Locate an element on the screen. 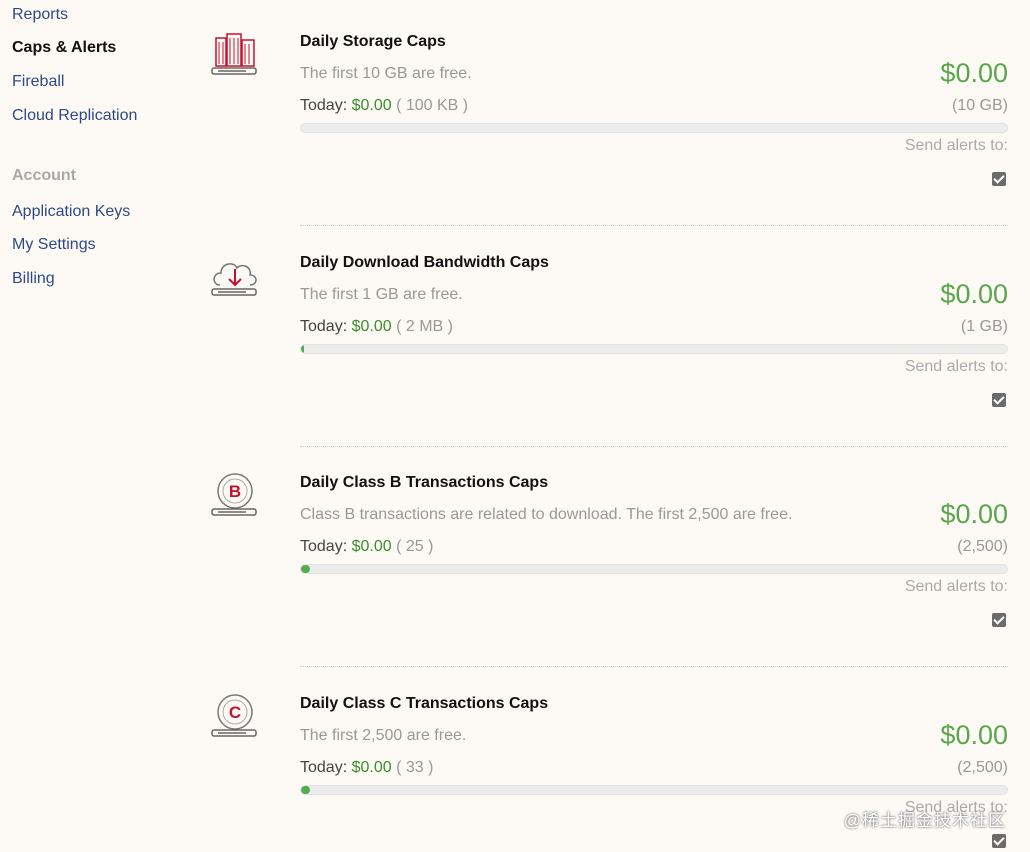  cap-description: The first 1 GB are free. is located at coordinates (381, 294).